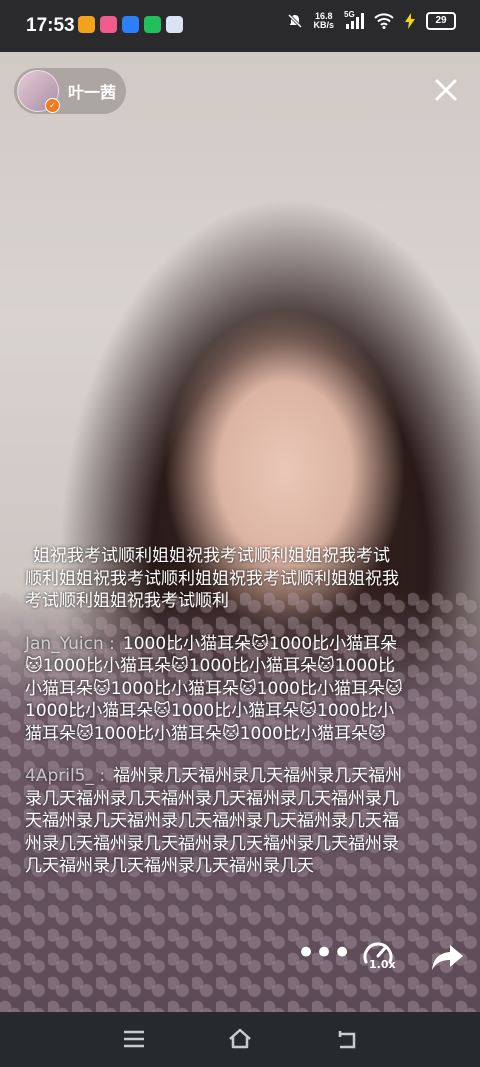 The height and width of the screenshot is (1067, 480). I want to click on system-navigation-bar, so click(240, 1039).